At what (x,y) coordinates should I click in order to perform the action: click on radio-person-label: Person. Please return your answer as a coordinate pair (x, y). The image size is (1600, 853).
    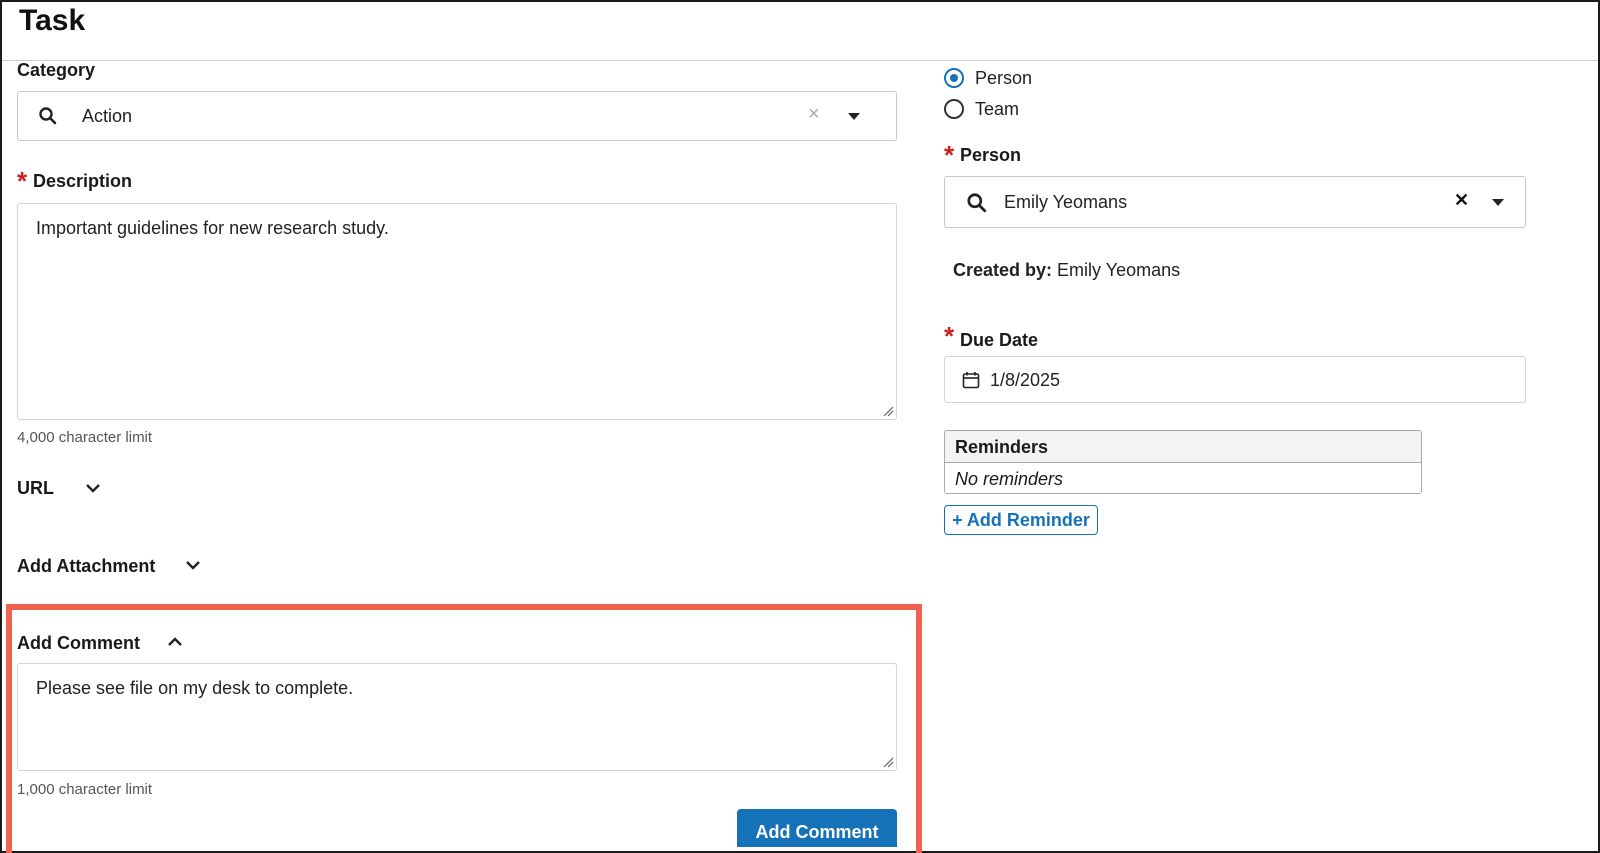
    Looking at the image, I should click on (1003, 78).